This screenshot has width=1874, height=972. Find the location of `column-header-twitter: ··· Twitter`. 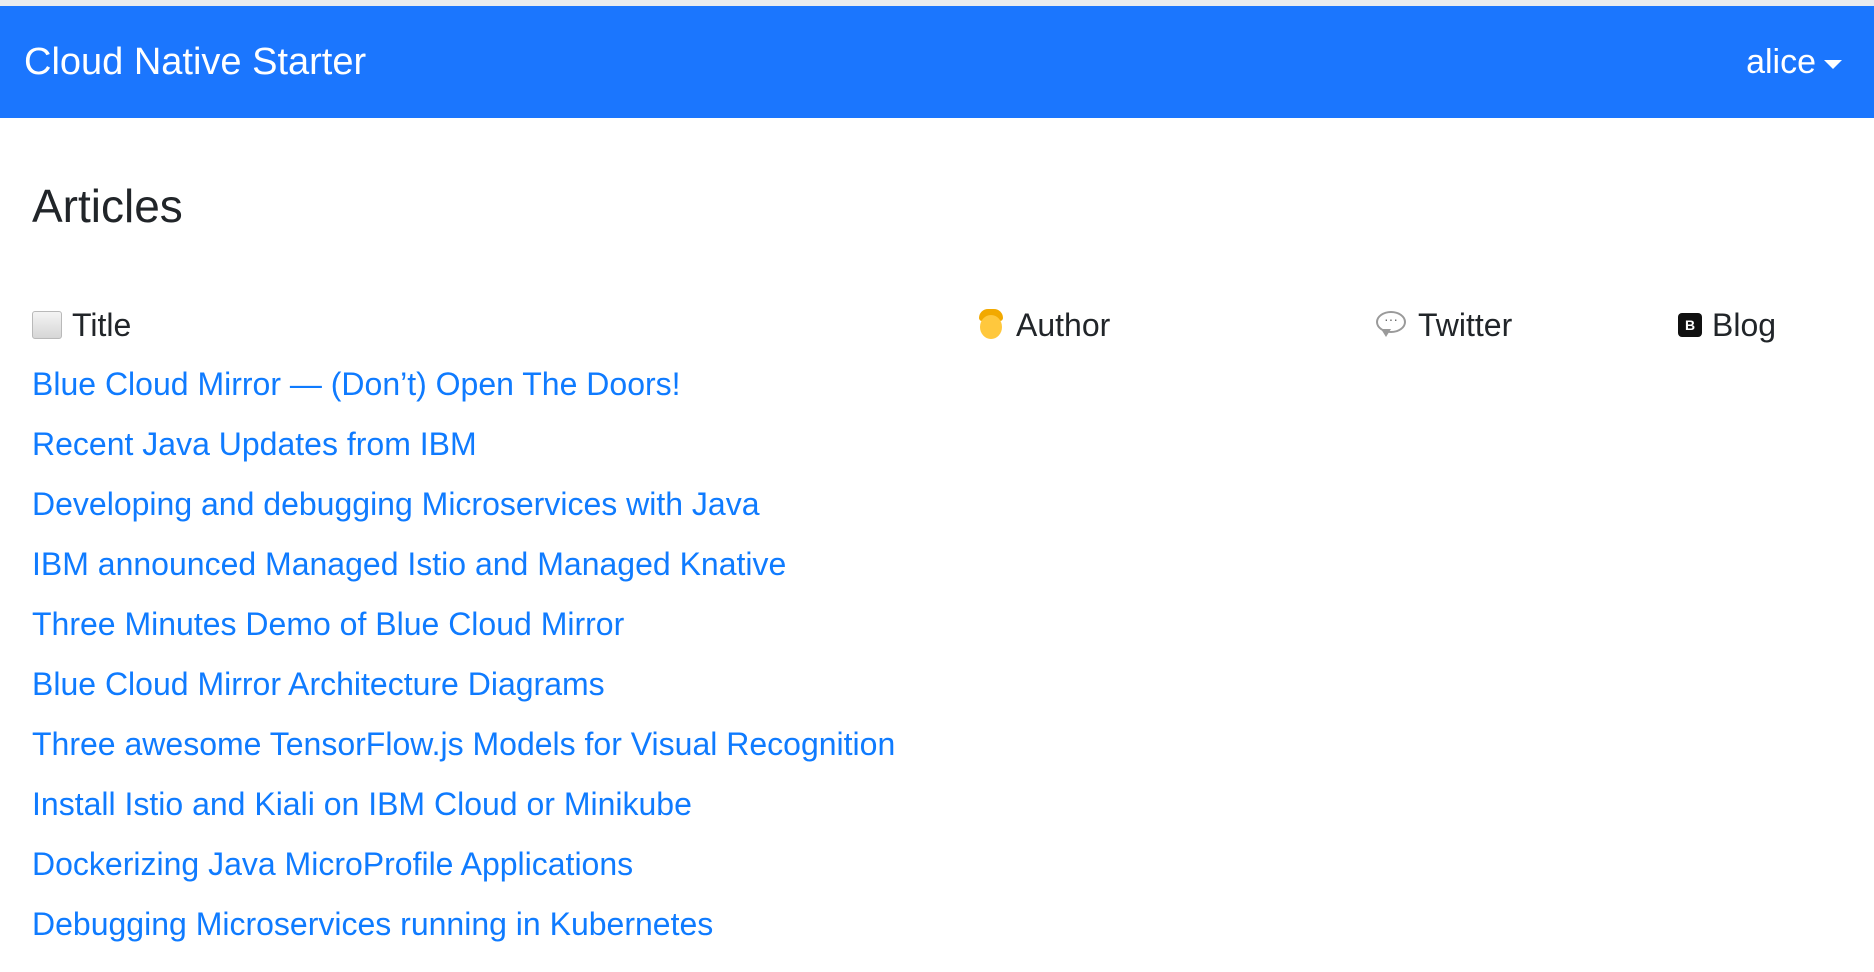

column-header-twitter: ··· Twitter is located at coordinates (1444, 325).